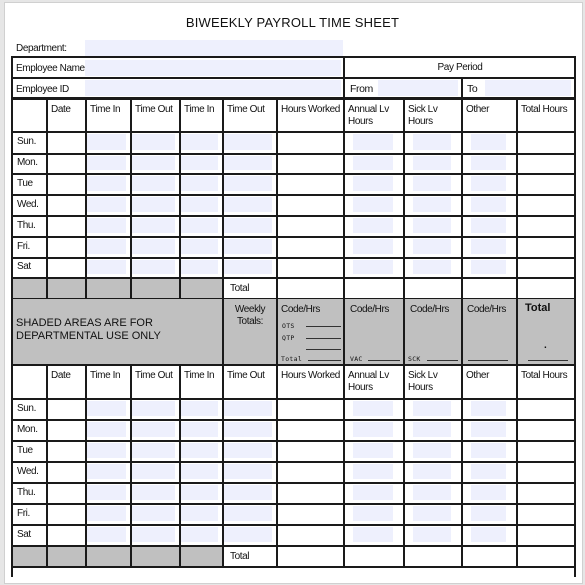 The width and height of the screenshot is (585, 585). I want to click on employee-id-input, so click(213, 88).